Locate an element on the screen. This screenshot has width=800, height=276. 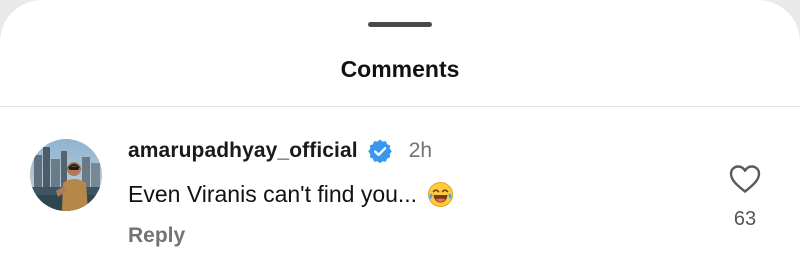
username: amarupadhyay_official is located at coordinates (243, 151).